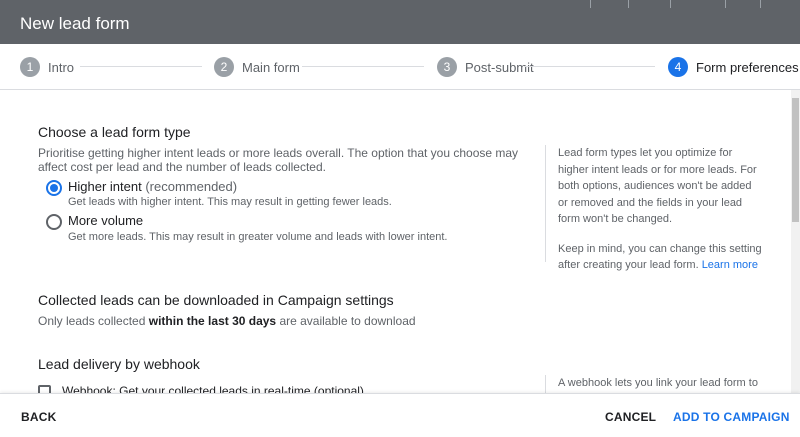  I want to click on step-number: 4, so click(678, 67).